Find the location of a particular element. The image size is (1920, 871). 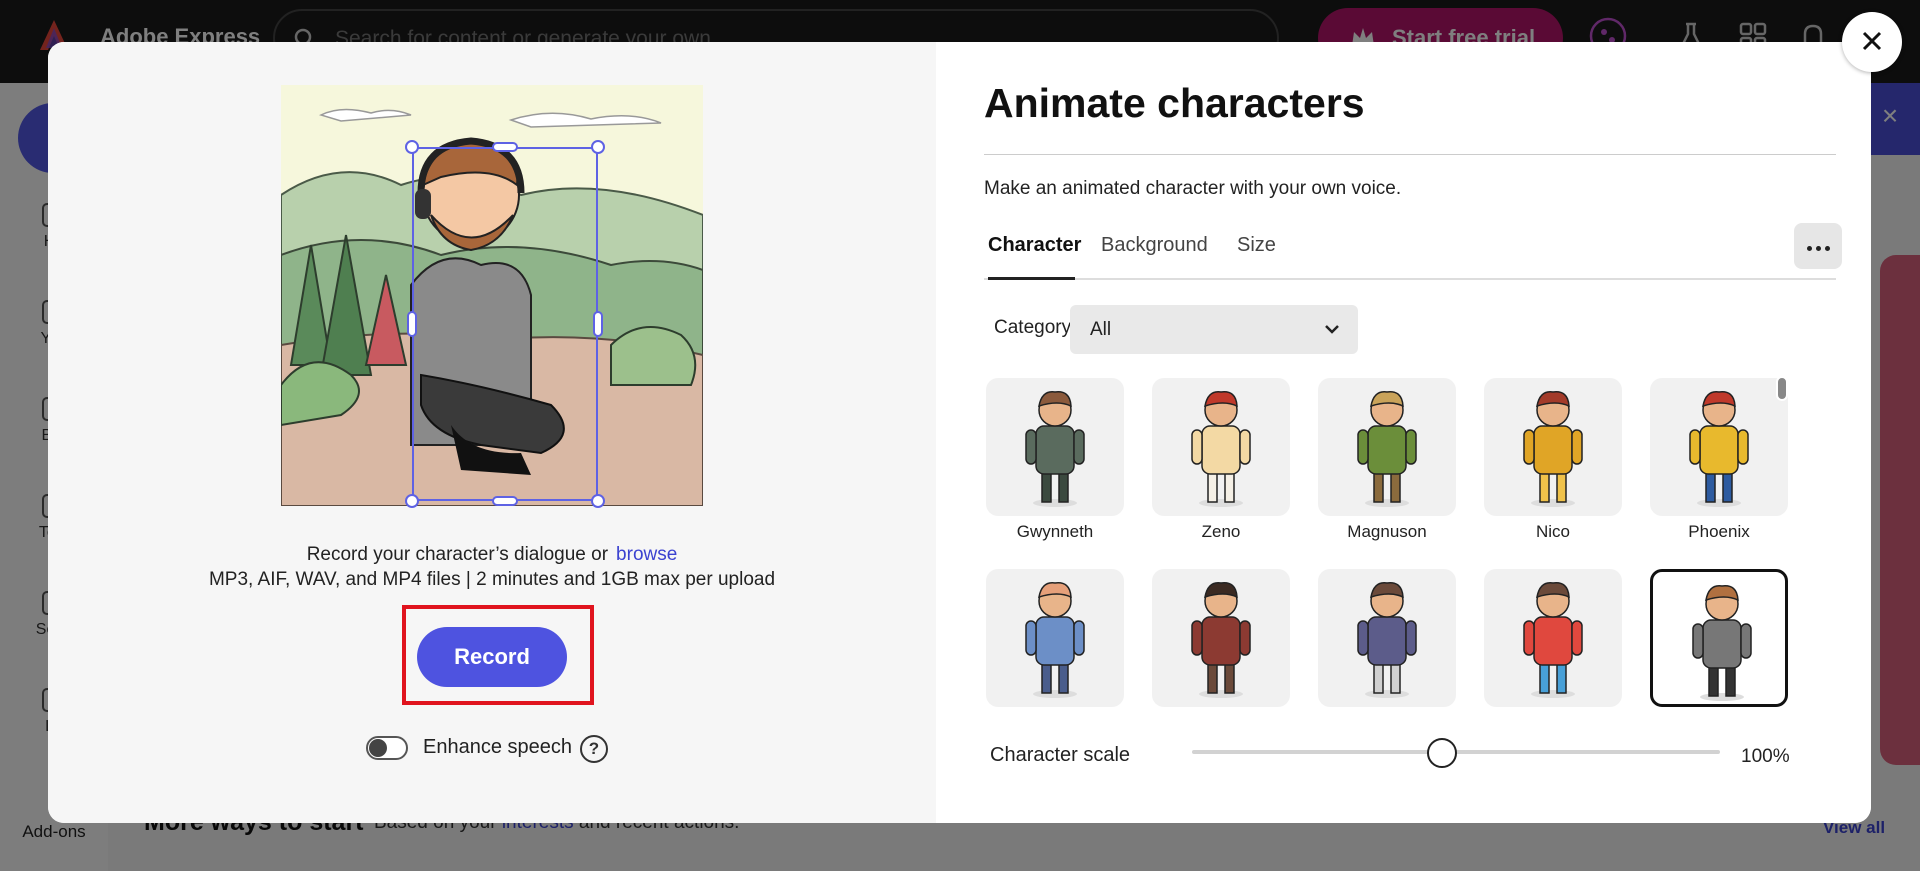

resize-handle-top is located at coordinates (505, 147).